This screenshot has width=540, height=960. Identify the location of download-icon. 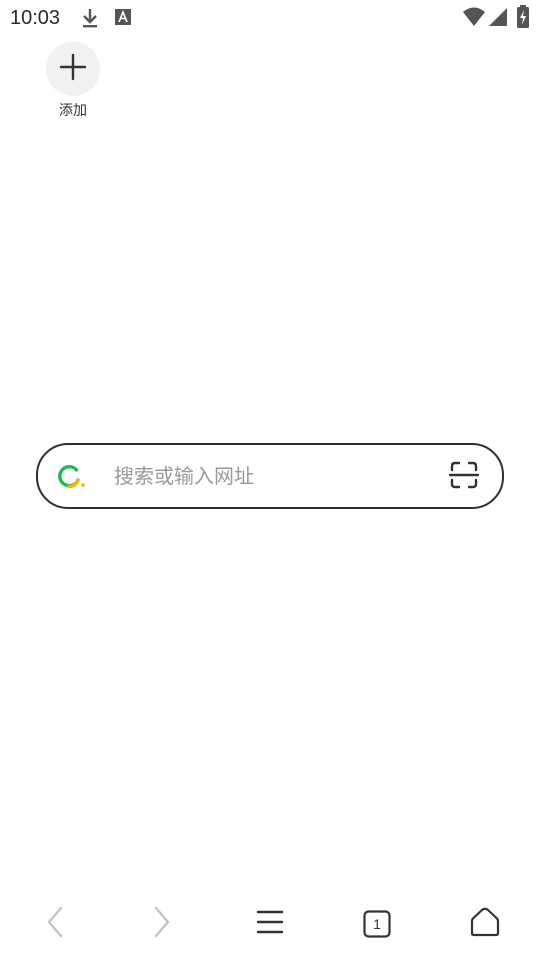
(90, 20).